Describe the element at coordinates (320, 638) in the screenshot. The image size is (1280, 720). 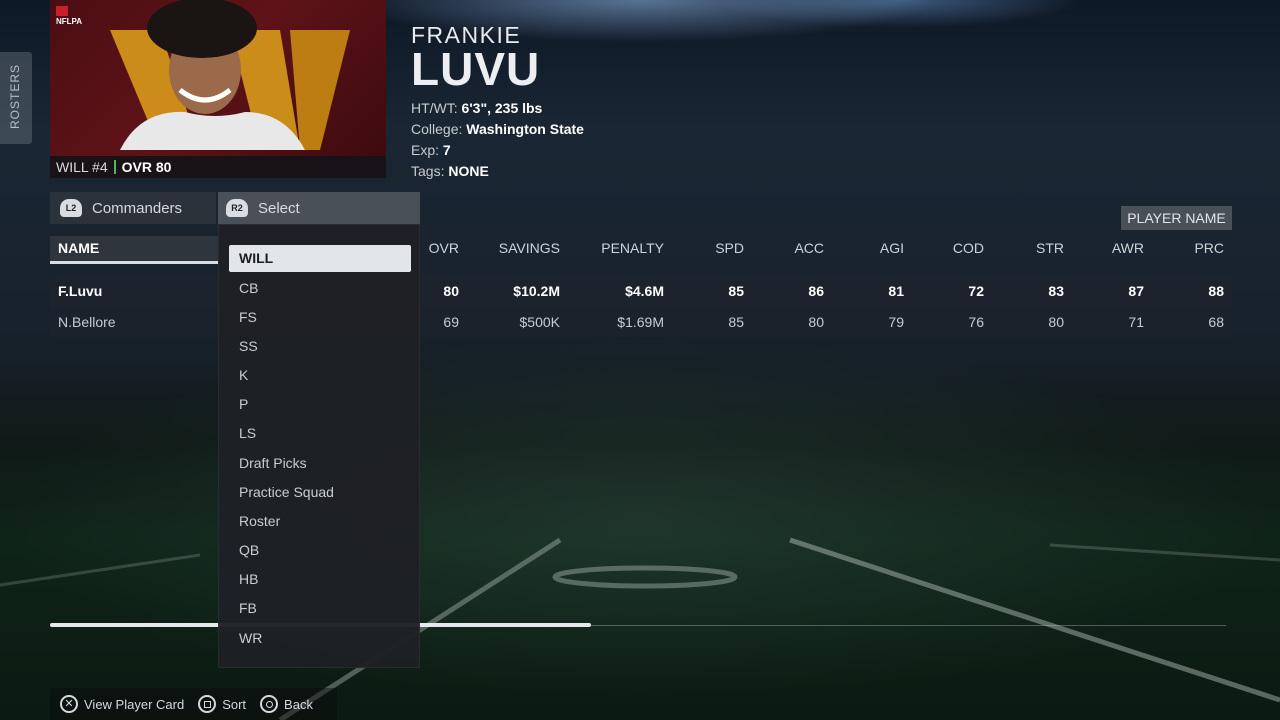
I see `dropdown-item-wr: WR` at that location.